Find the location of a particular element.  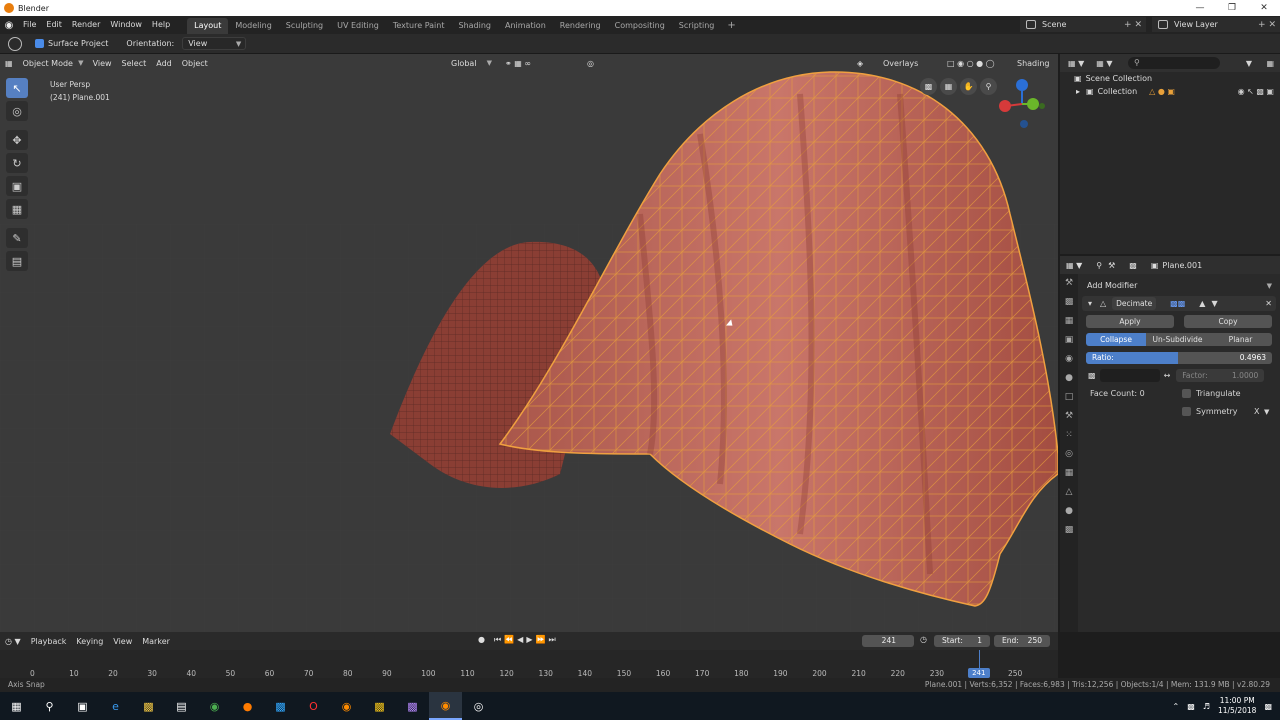

volume-icon: ♬ is located at coordinates (1206, 706).